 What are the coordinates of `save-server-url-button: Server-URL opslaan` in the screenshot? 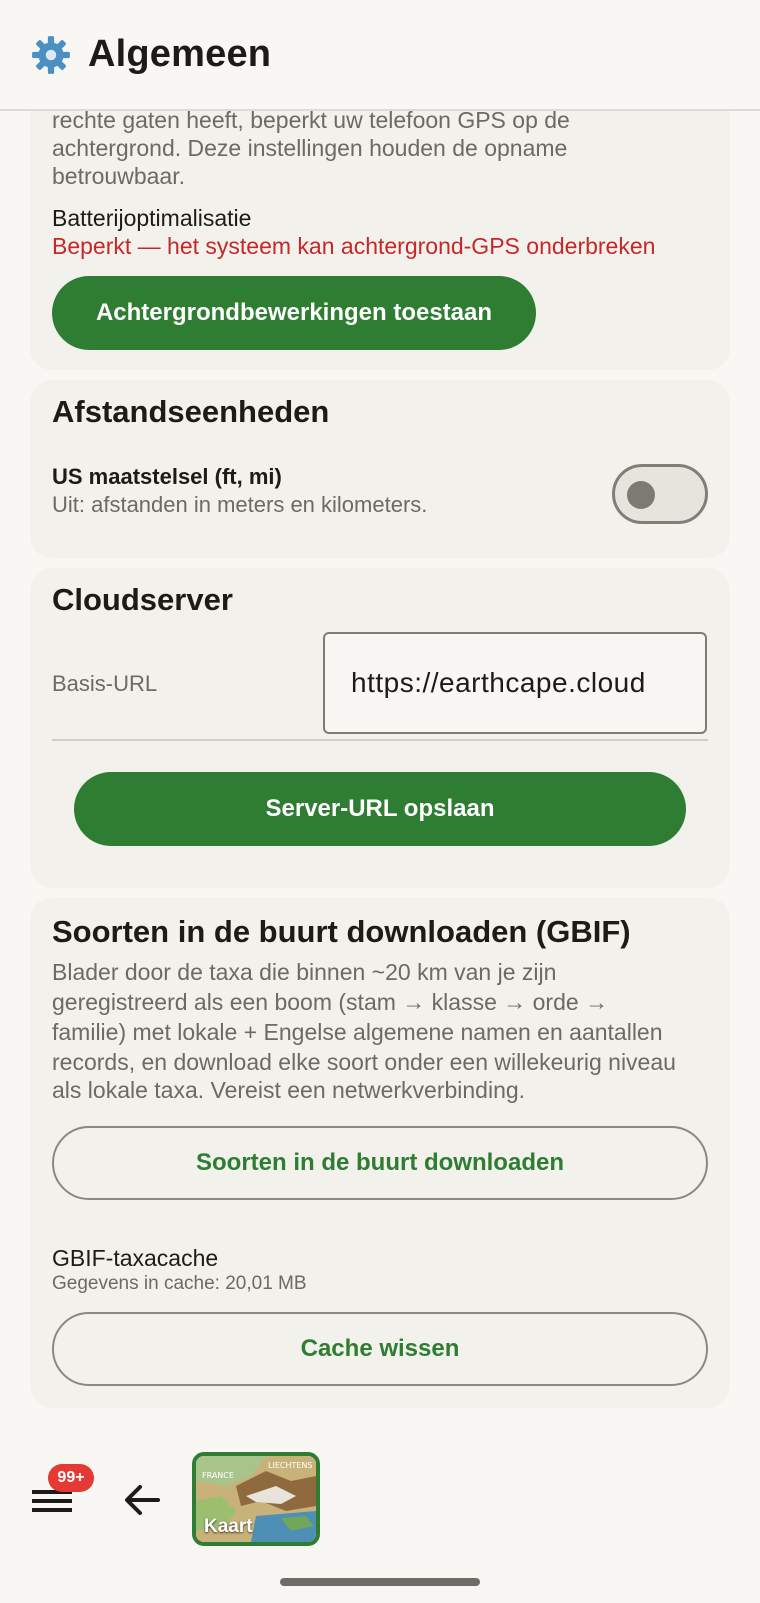 It's located at (380, 809).